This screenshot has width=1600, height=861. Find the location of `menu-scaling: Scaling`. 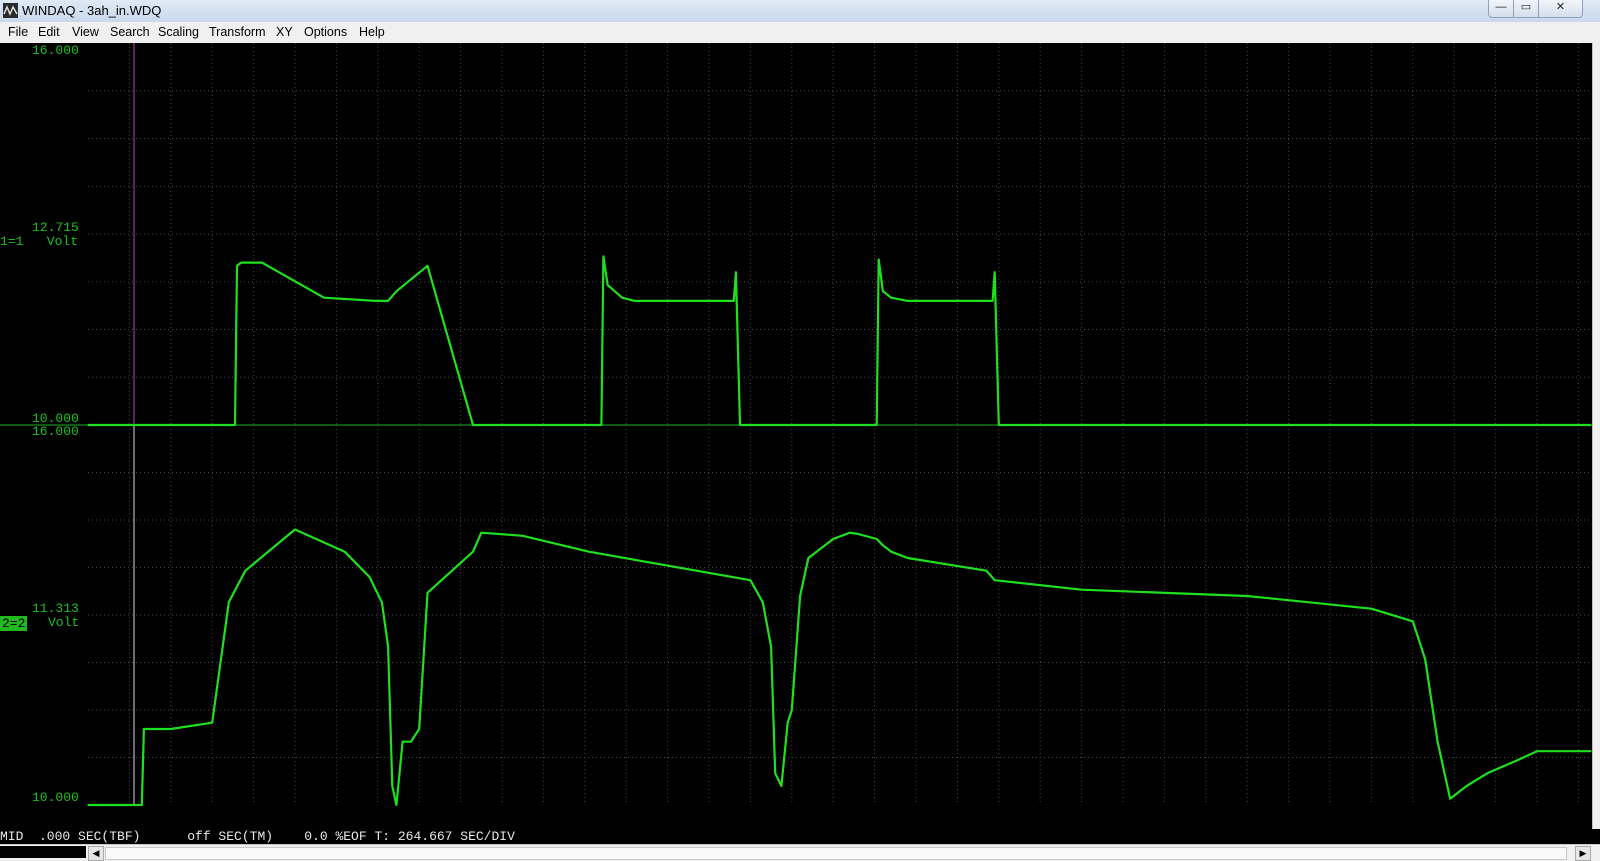

menu-scaling: Scaling is located at coordinates (178, 32).